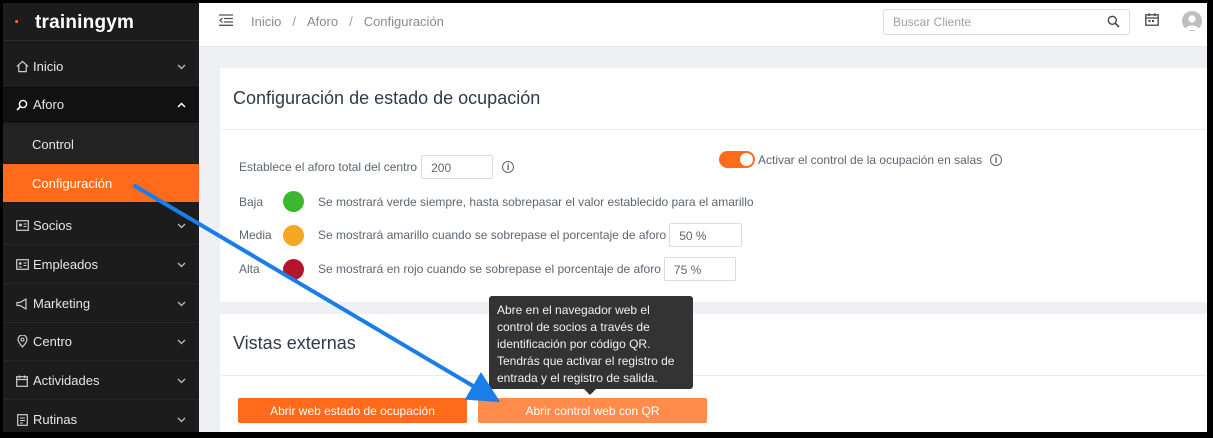 This screenshot has width=1213, height=438. I want to click on top-bar: Inicio / Aforo / Configuración, so click(703, 25).